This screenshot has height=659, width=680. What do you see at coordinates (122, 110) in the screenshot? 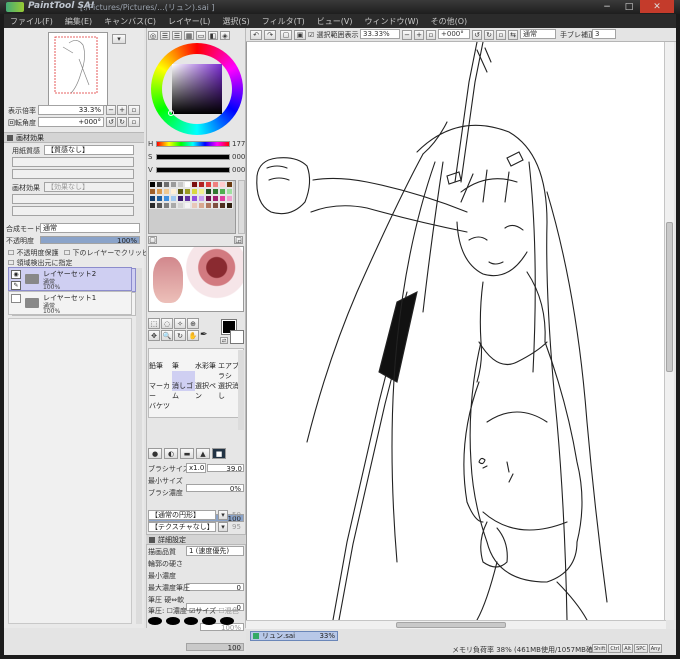
I see `zoom-in-button: +` at bounding box center [122, 110].